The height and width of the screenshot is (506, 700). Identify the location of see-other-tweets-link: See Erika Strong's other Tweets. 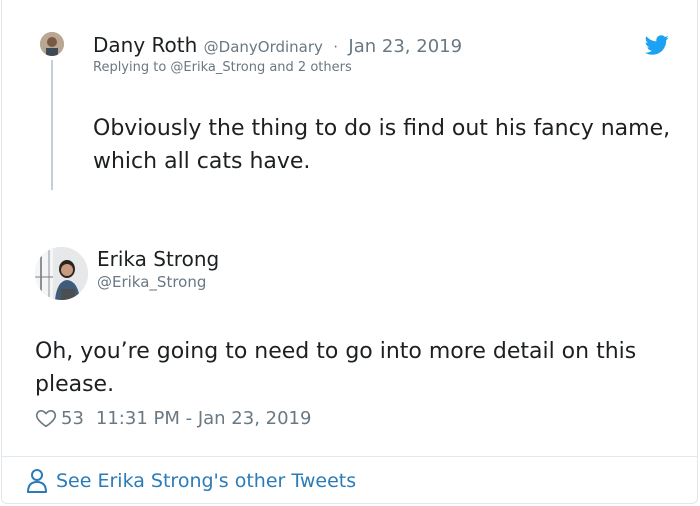
(191, 481).